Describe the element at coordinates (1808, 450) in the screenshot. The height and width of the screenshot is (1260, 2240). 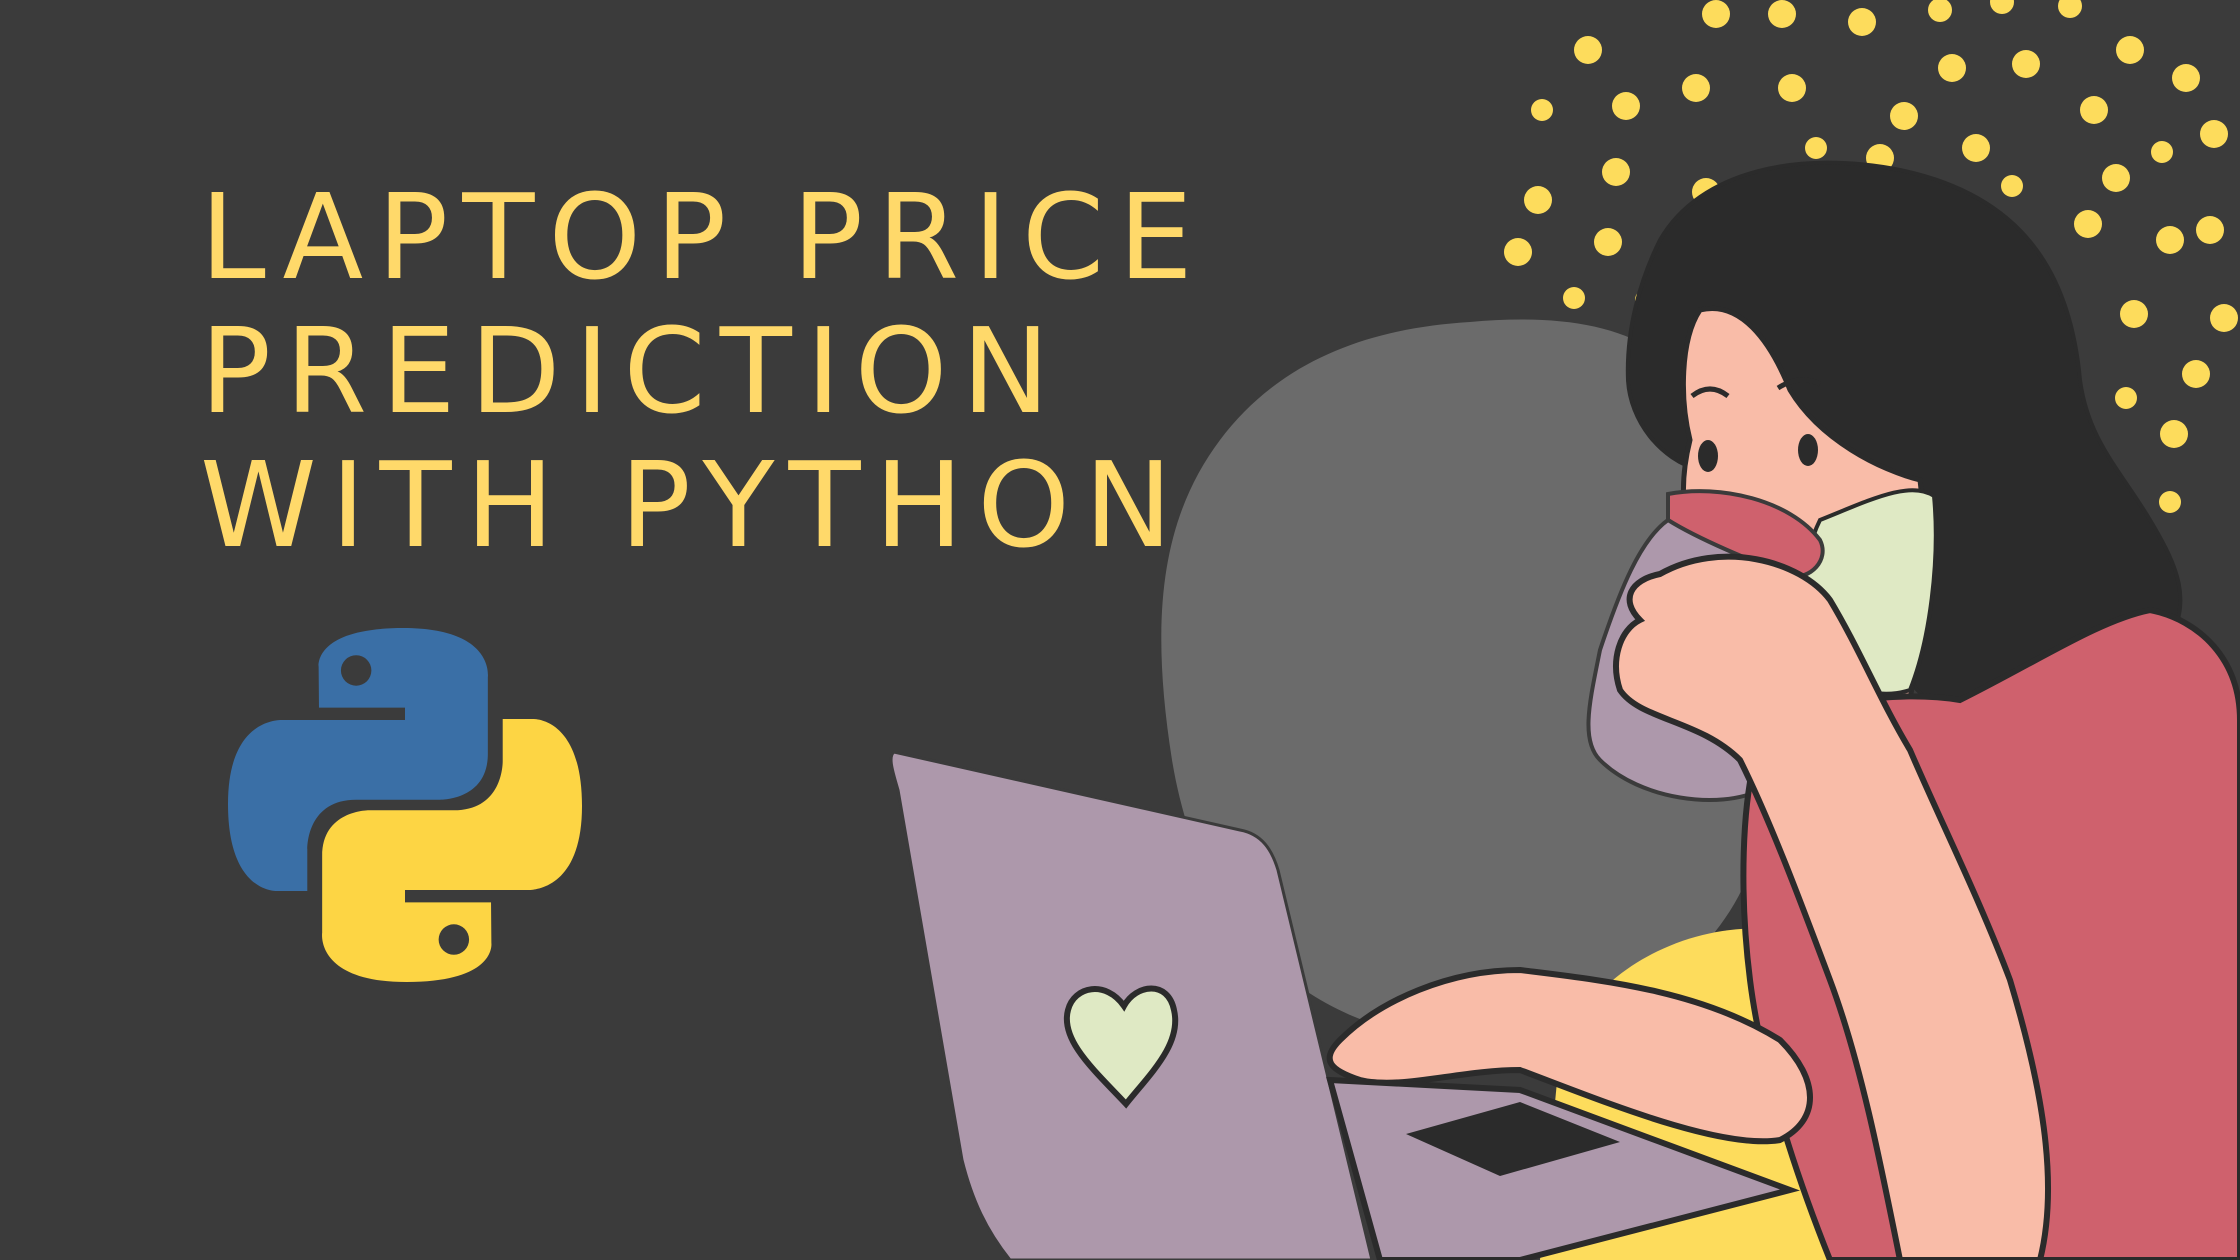
I see `right-eye` at that location.